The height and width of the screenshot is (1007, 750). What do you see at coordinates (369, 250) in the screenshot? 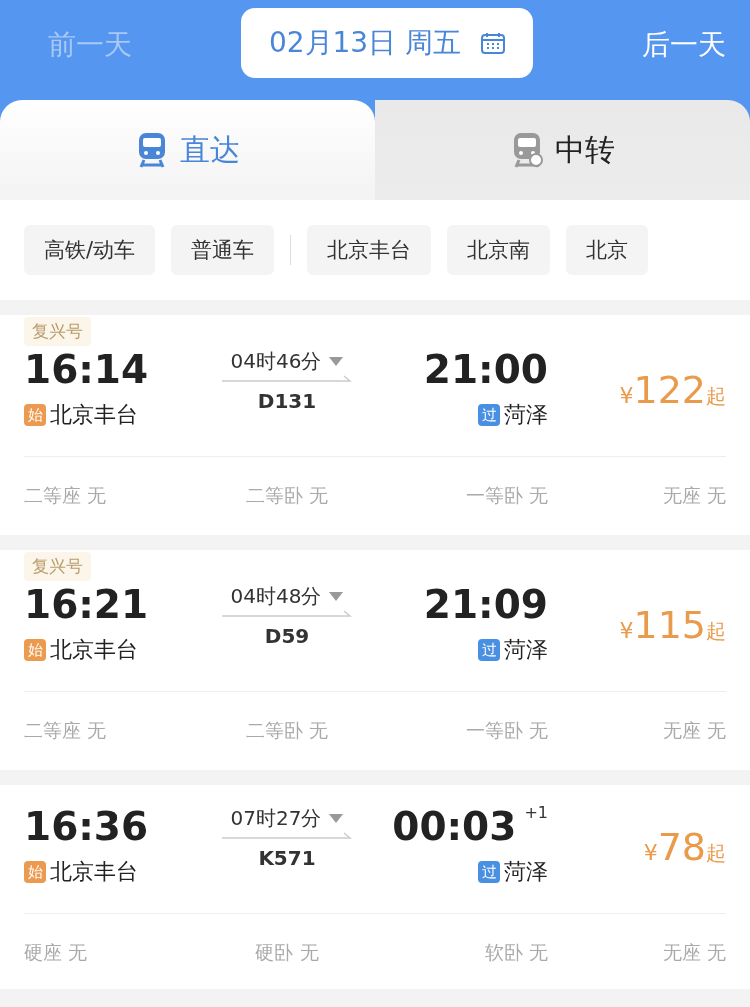
I see `filter-chip: 北京丰台` at bounding box center [369, 250].